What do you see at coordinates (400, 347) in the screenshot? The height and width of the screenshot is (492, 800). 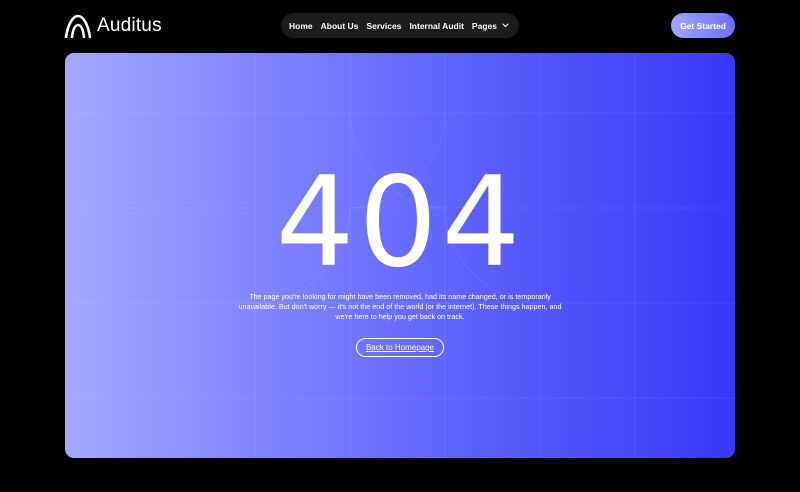 I see `back-to-homepage-button: Back to Homepage` at bounding box center [400, 347].